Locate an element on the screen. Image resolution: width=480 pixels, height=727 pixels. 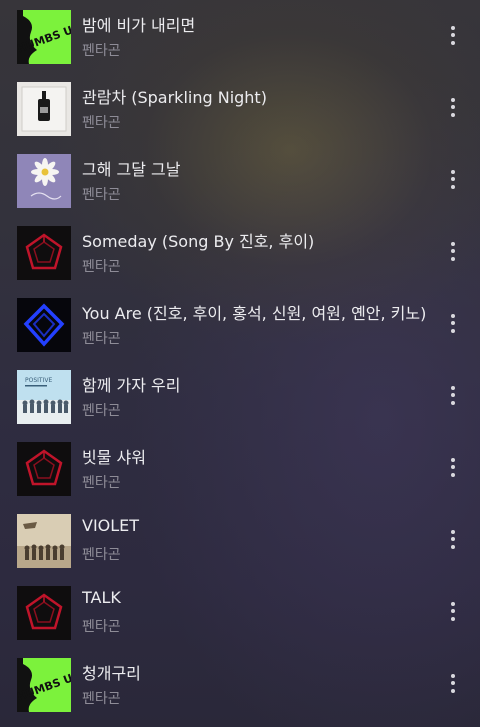
list-item: THUMBS UP! 밤에 비가 내리면 펜타곤 is located at coordinates (240, 35).